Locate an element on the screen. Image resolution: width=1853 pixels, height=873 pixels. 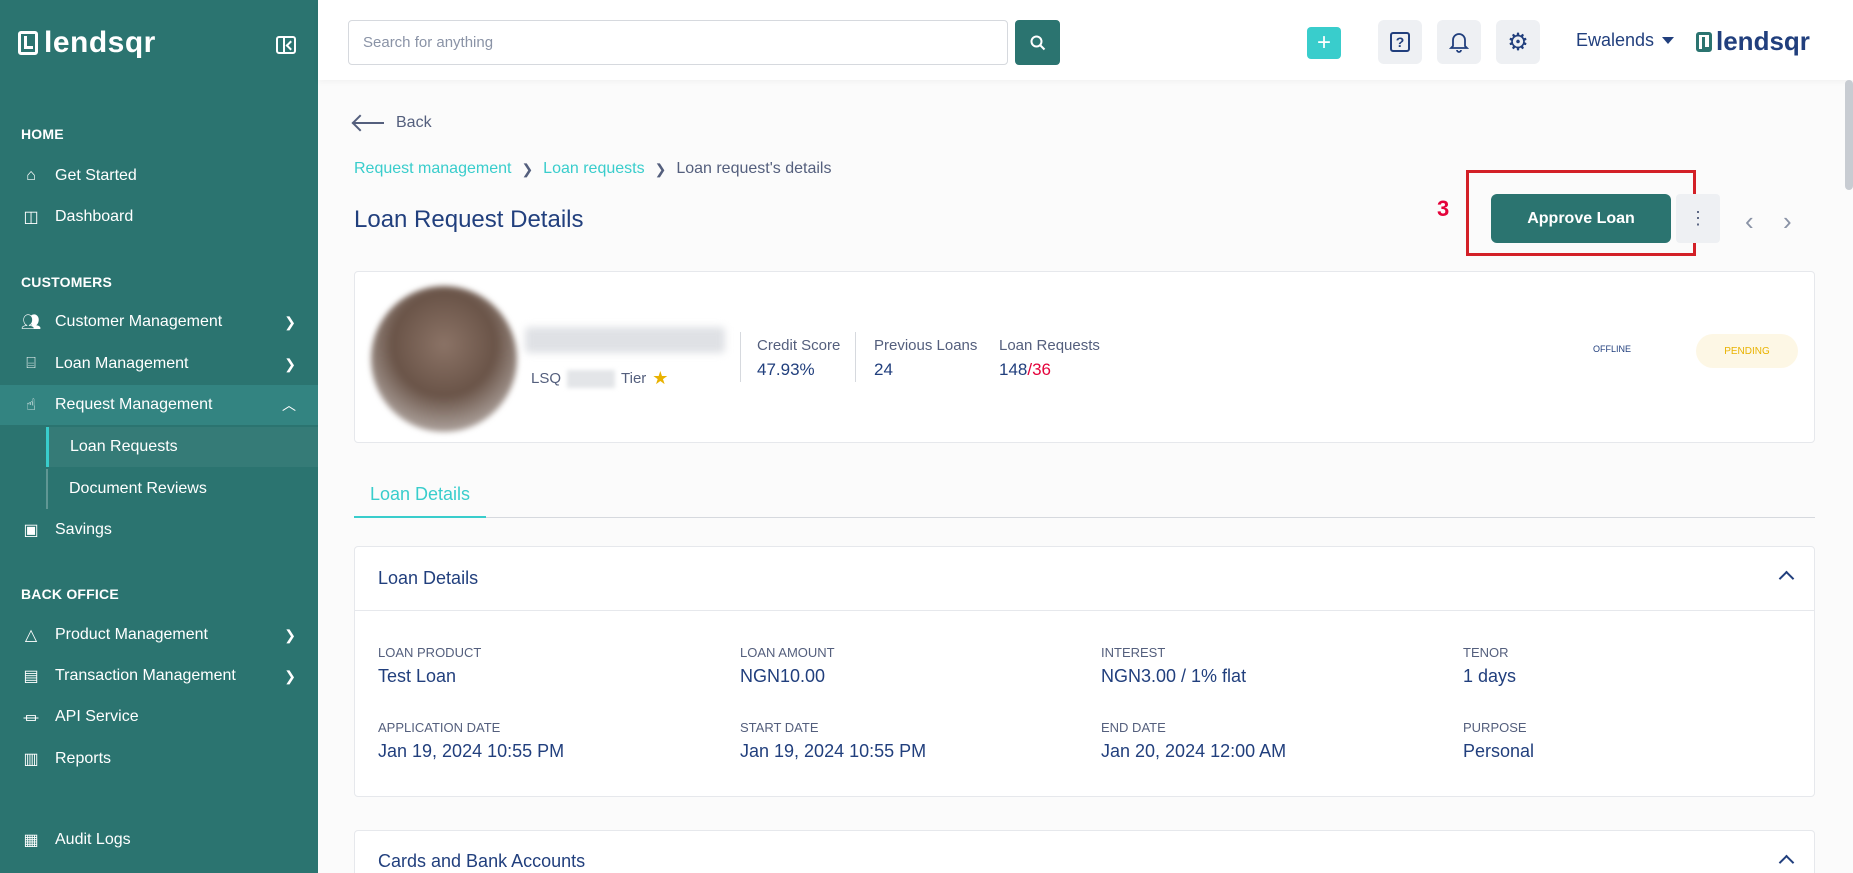
field-end-date: END DATE Jan 20, 2024 12:00 AM is located at coordinates (1193, 741).